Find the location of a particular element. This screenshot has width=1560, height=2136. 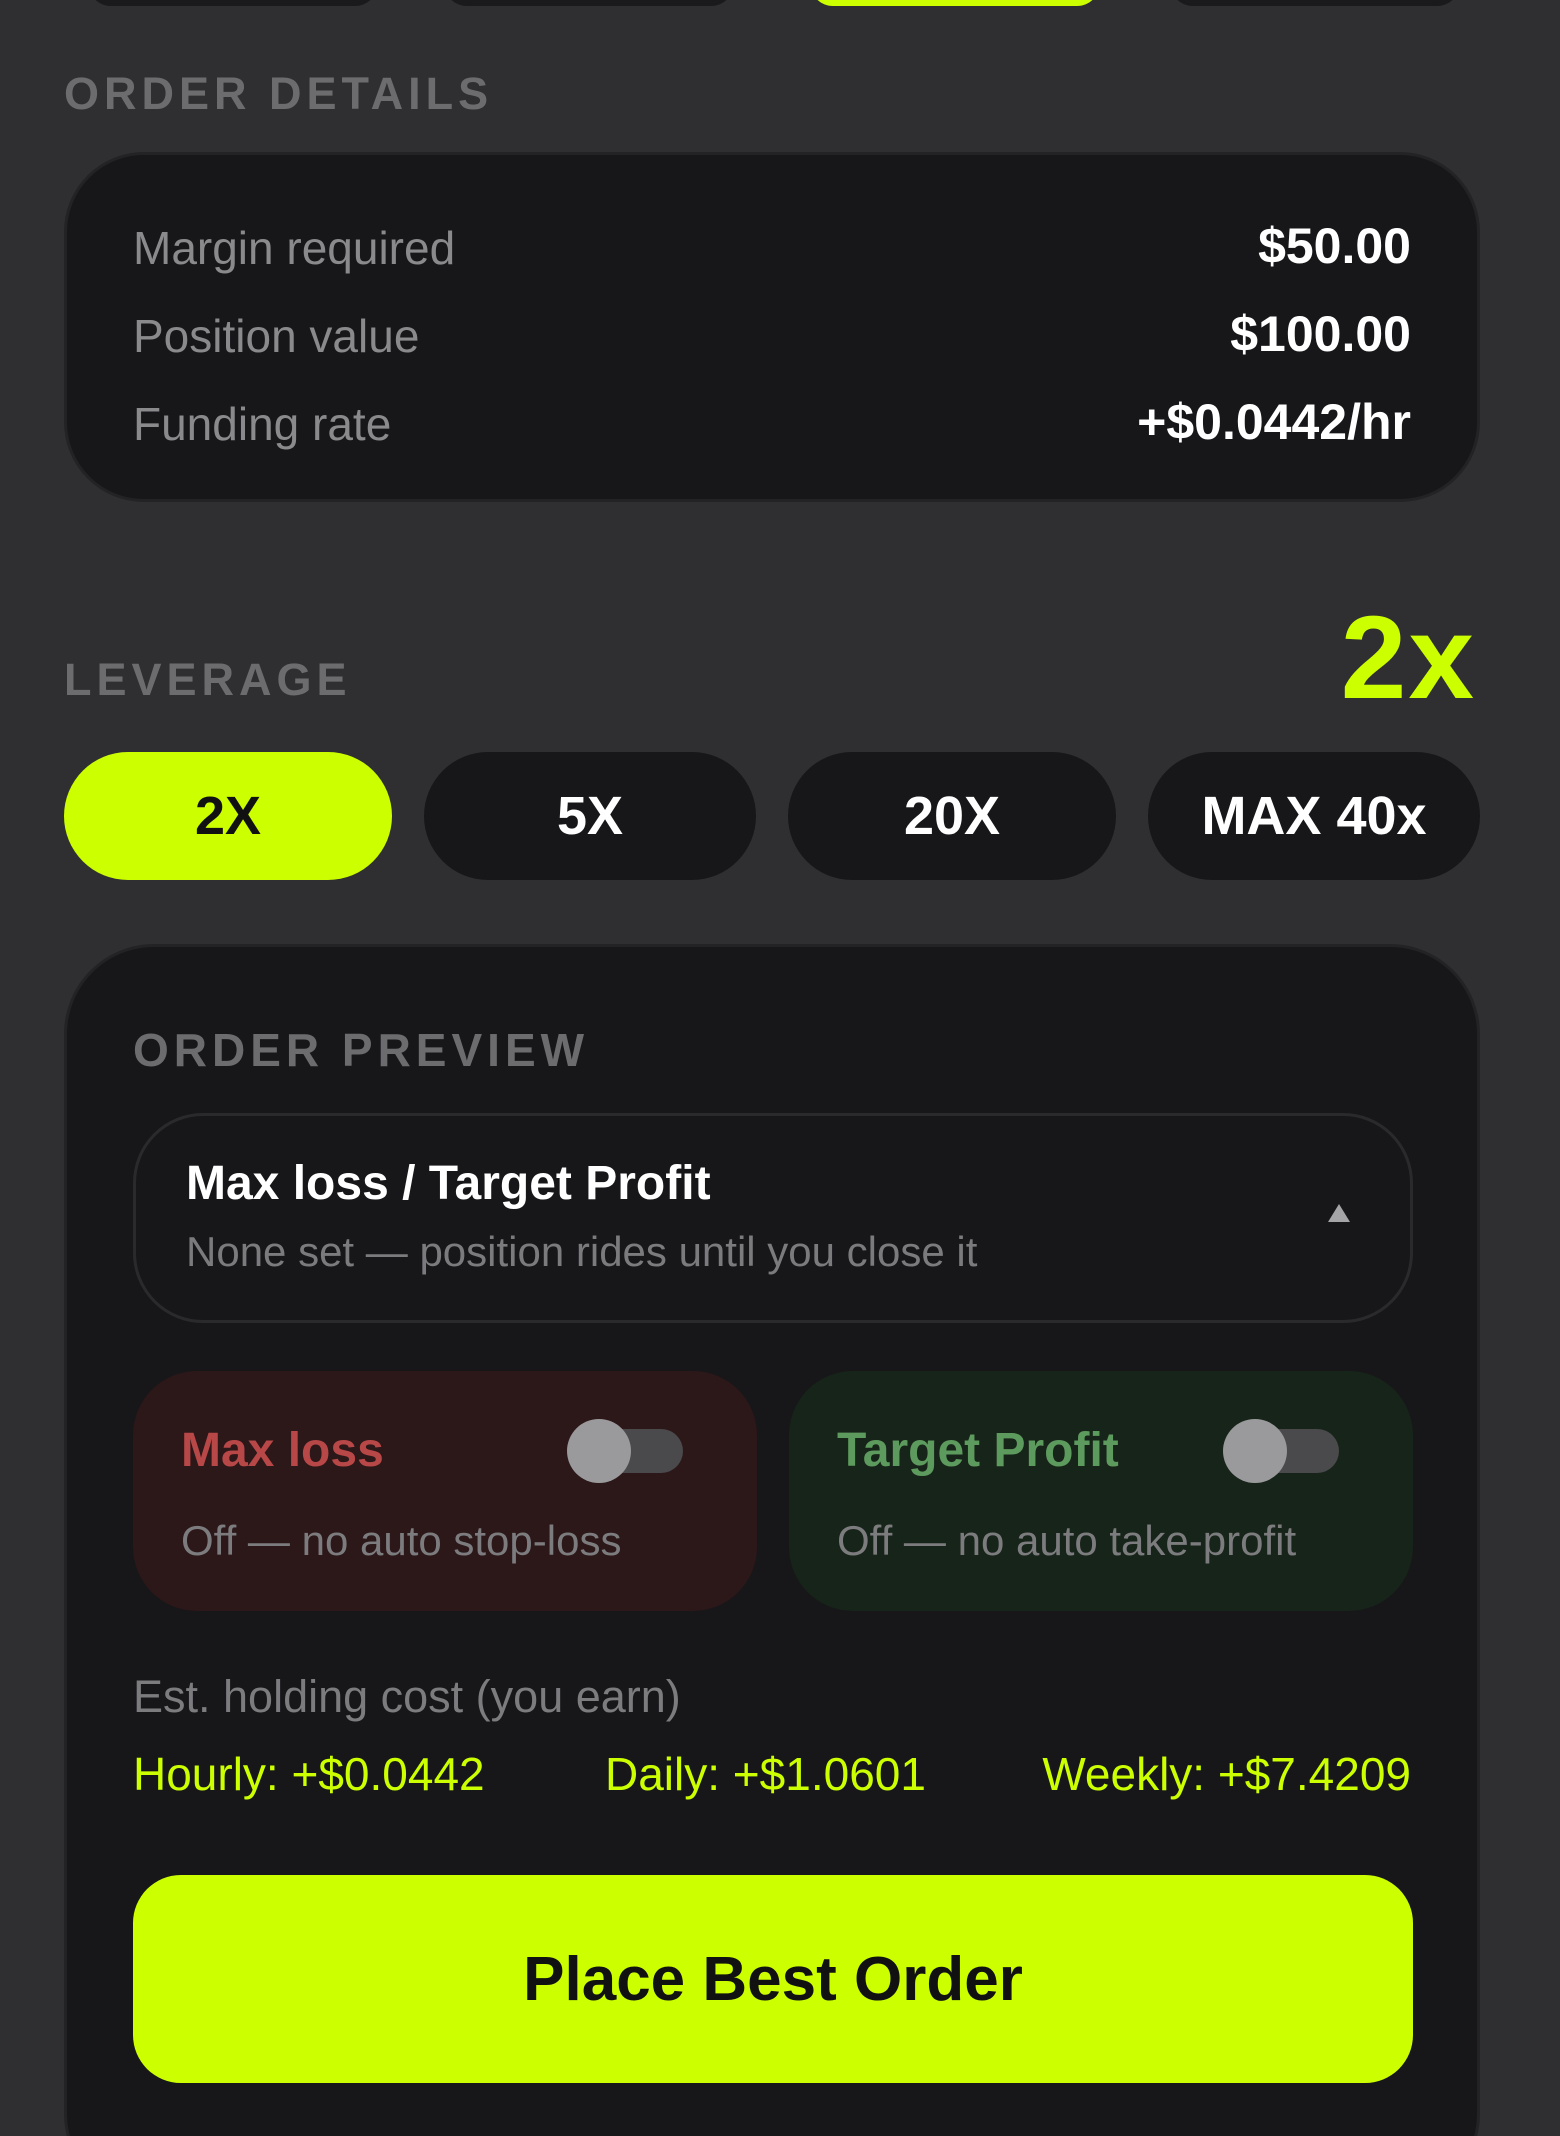

leverage-option-20x: 20X is located at coordinates (952, 816).